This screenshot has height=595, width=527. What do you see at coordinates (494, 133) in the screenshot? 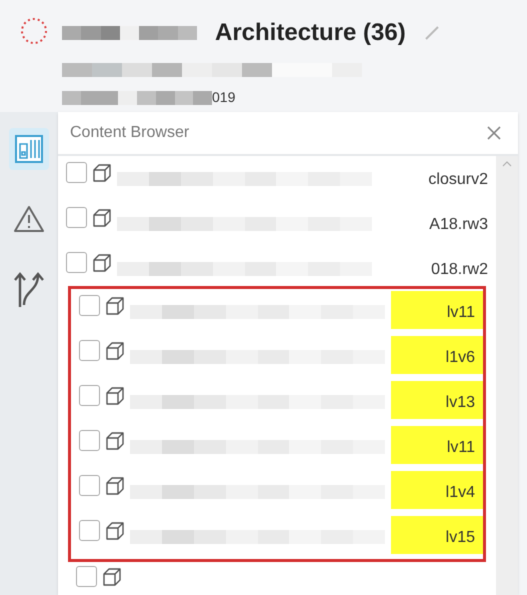
I see `close-icon` at bounding box center [494, 133].